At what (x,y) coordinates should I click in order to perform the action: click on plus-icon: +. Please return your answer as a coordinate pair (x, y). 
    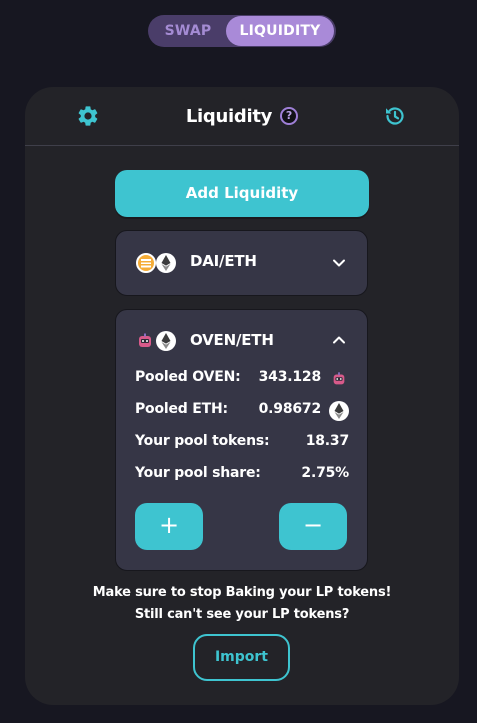
    Looking at the image, I should click on (169, 525).